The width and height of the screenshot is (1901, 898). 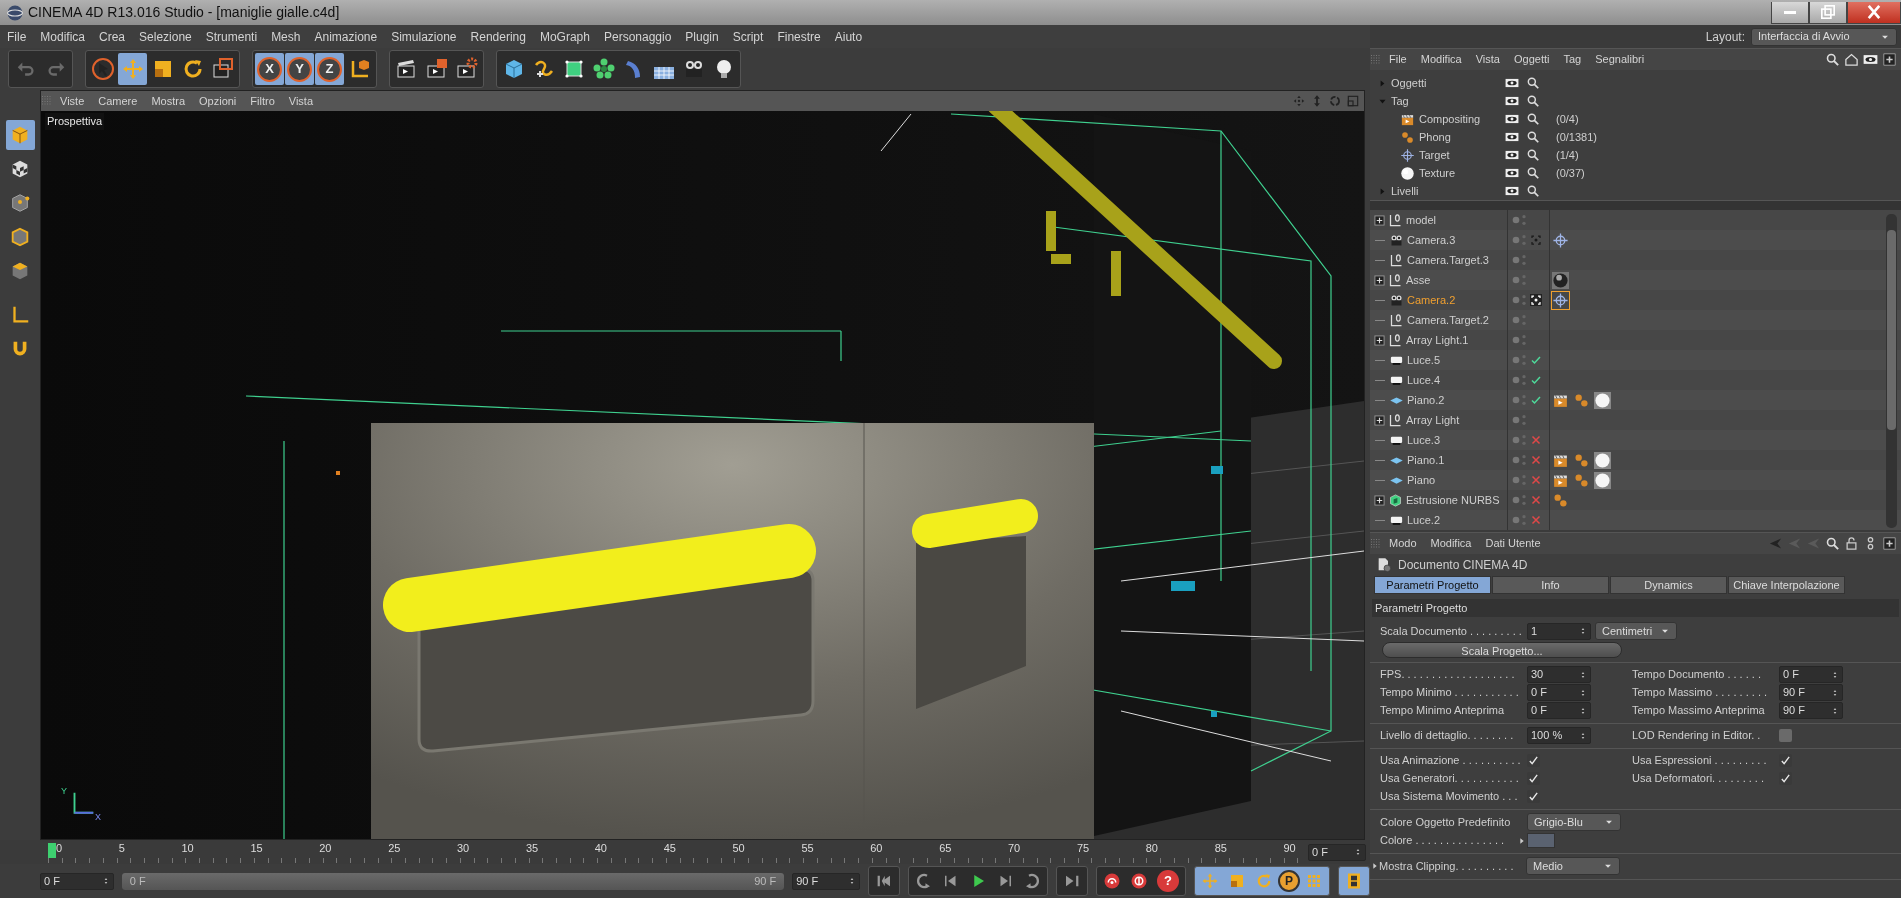 What do you see at coordinates (1513, 543) in the screenshot?
I see `menu-item: Dati Utente` at bounding box center [1513, 543].